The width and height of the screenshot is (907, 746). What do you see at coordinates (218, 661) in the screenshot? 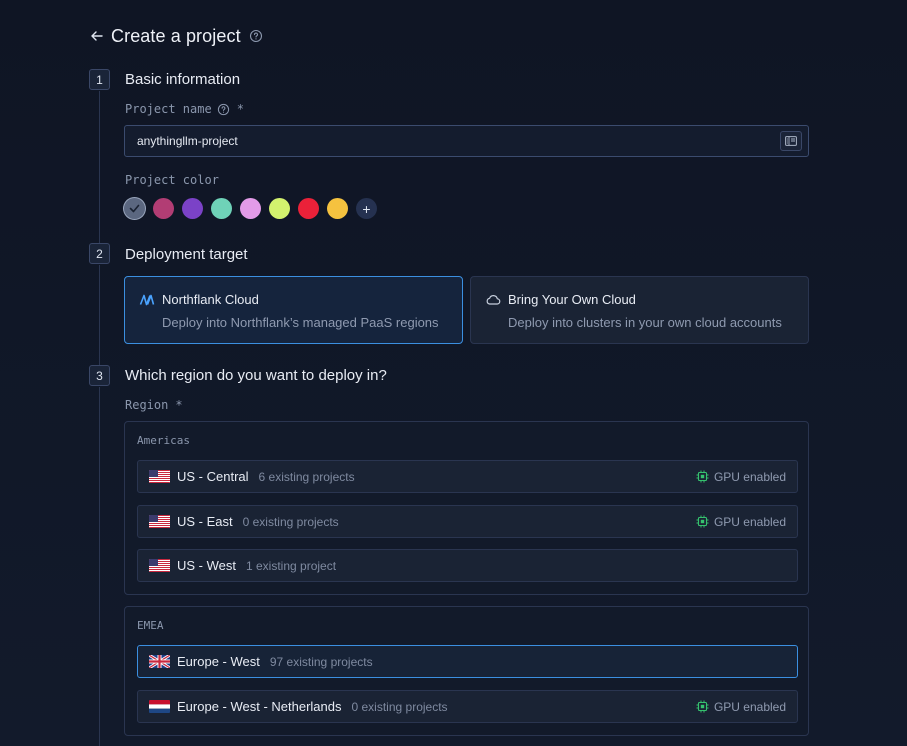
I see `region-name: Europe - West` at bounding box center [218, 661].